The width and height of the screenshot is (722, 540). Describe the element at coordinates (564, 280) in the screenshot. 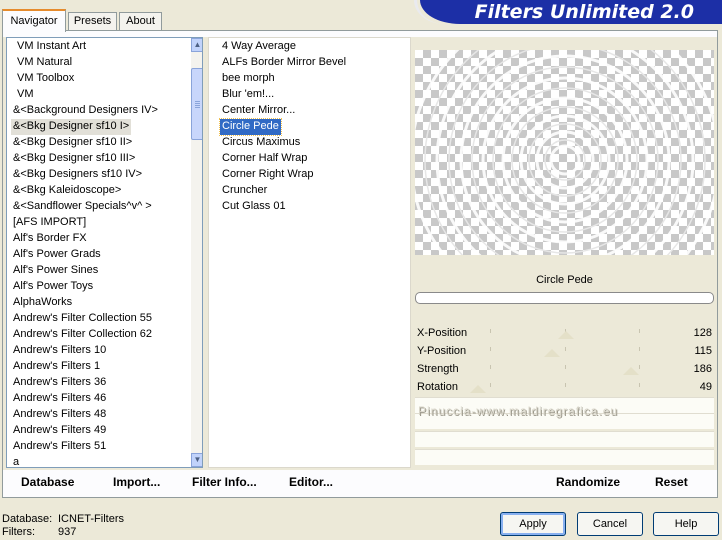

I see `preview-filter-name: Circle Pede` at that location.